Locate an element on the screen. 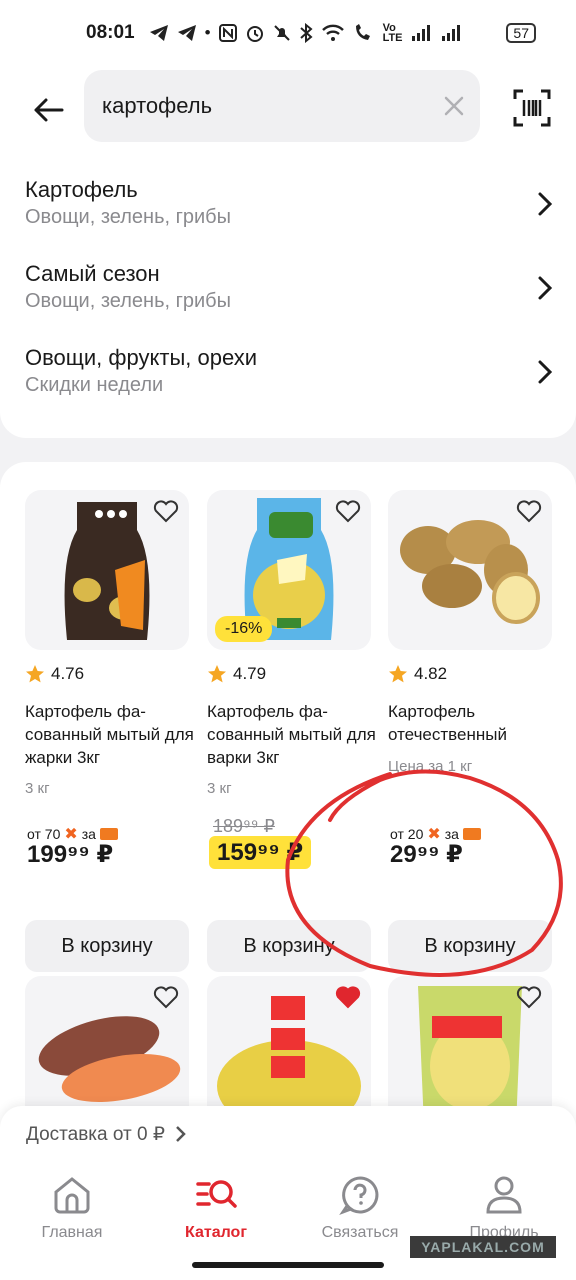 This screenshot has height=1280, width=576. product-rating: 4.82 is located at coordinates (417, 674).